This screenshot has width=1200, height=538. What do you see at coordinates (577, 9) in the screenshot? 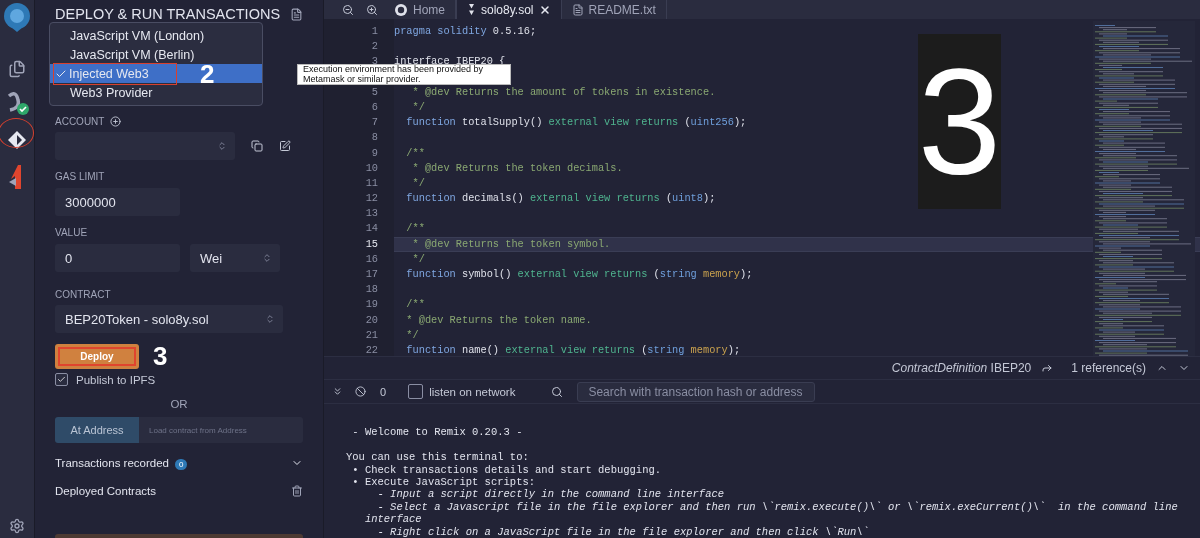
I see `file-icon` at bounding box center [577, 9].